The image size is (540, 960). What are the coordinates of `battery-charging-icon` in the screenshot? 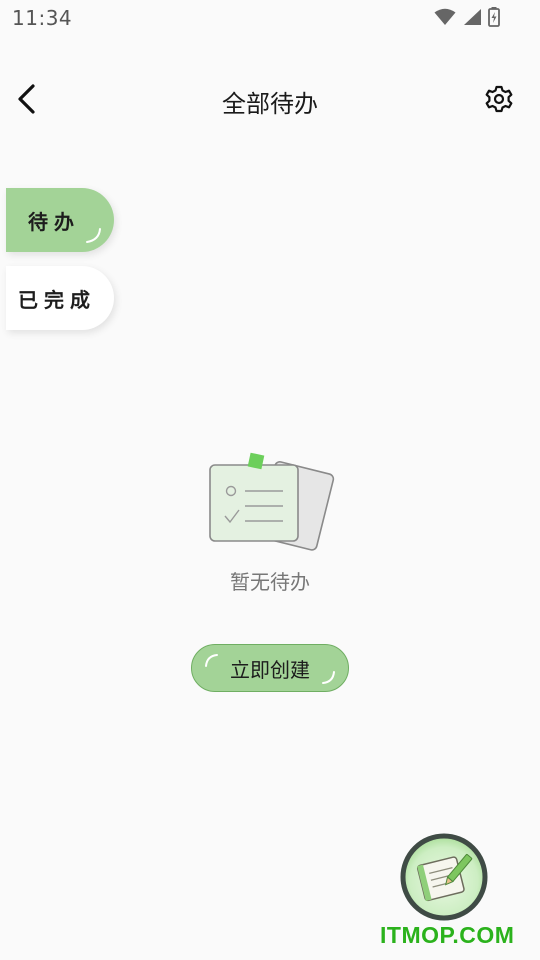 It's located at (494, 17).